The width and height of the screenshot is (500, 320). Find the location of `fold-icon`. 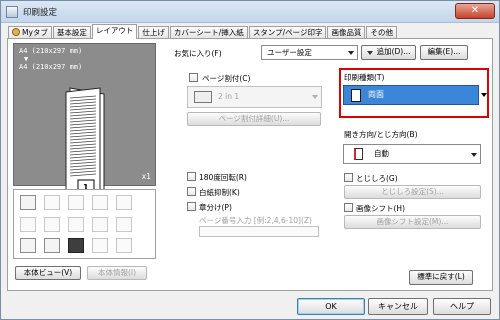

fold-icon is located at coordinates (76, 202).